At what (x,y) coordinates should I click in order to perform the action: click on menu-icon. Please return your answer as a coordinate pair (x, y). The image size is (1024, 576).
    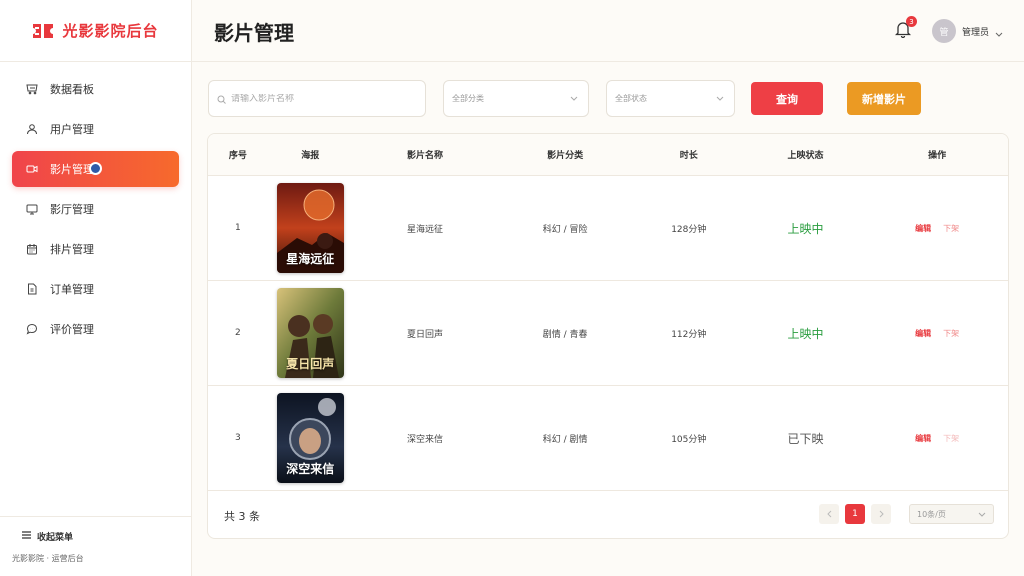
    Looking at the image, I should click on (26, 536).